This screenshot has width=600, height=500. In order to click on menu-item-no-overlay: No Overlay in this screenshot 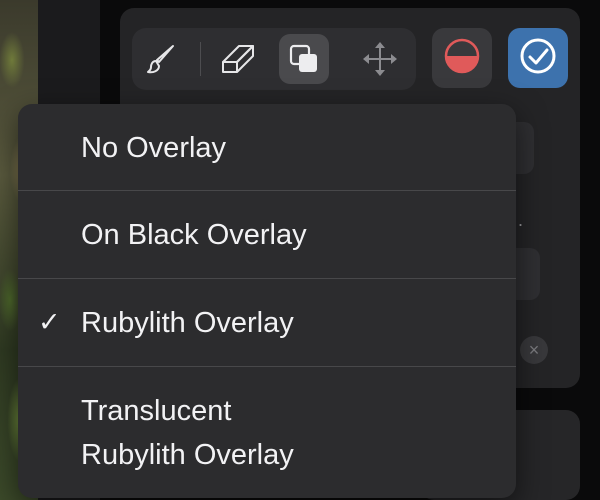, I will do `click(267, 147)`.